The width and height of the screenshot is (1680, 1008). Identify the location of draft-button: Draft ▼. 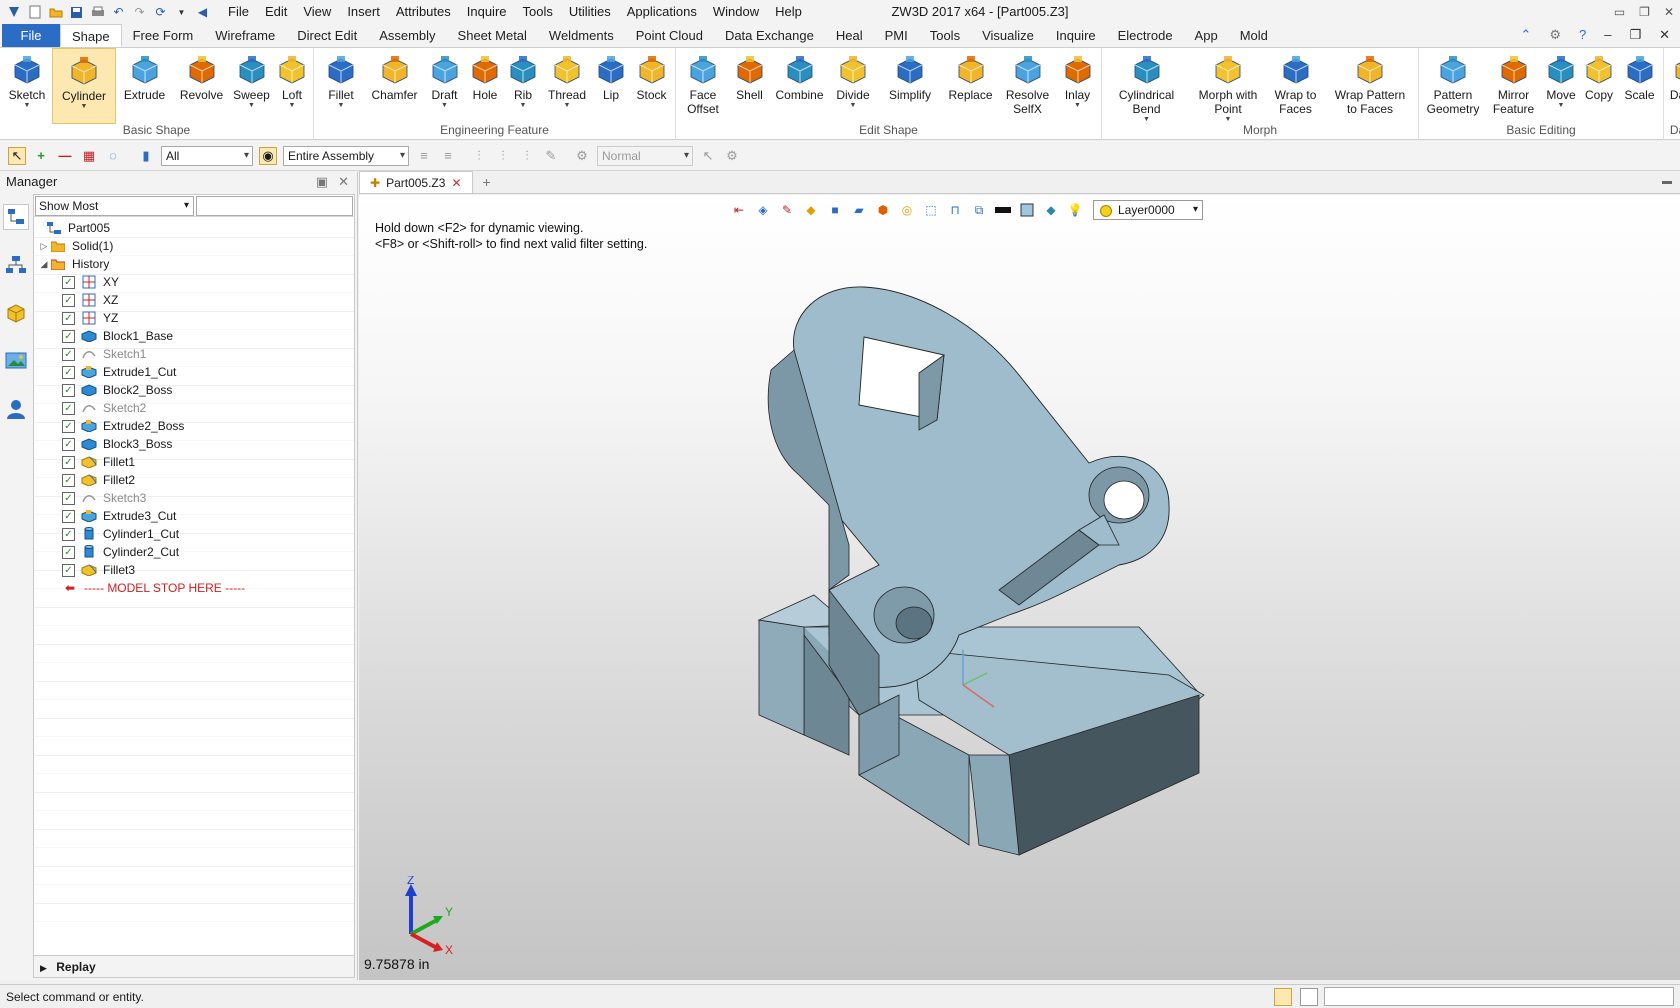
(444, 86).